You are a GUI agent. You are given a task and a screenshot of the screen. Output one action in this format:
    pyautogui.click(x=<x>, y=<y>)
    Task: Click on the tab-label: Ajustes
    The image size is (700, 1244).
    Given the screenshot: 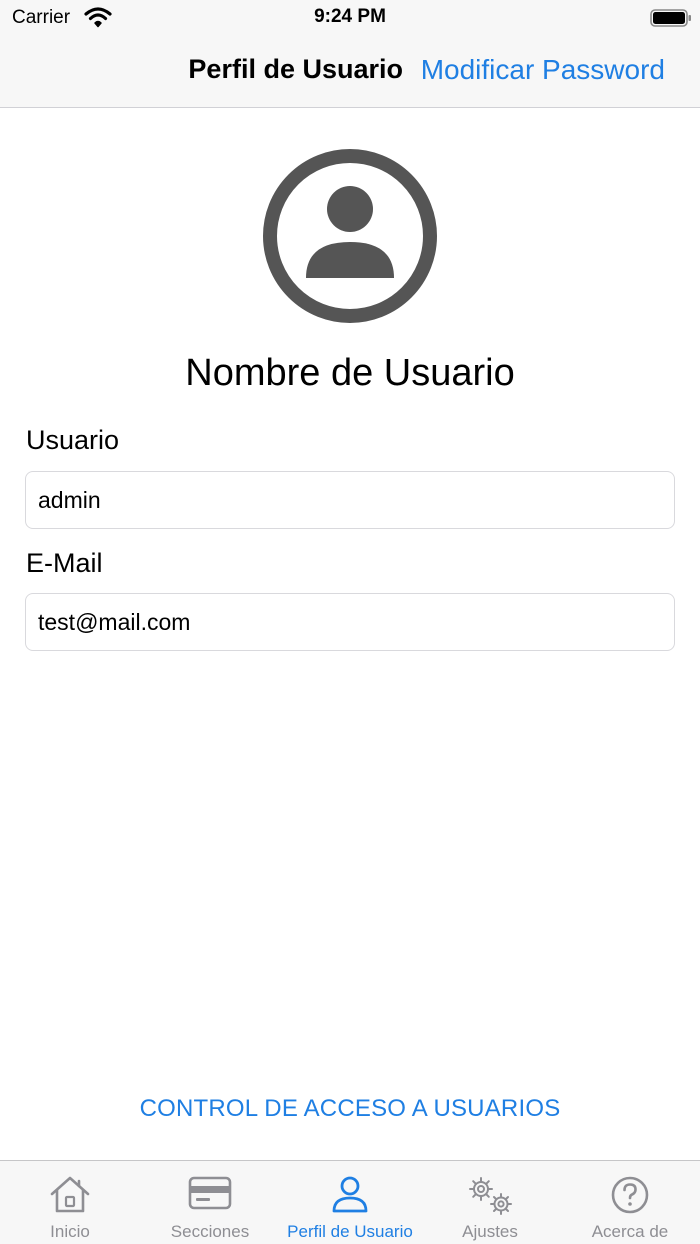 What is the action you would take?
    pyautogui.click(x=490, y=1231)
    